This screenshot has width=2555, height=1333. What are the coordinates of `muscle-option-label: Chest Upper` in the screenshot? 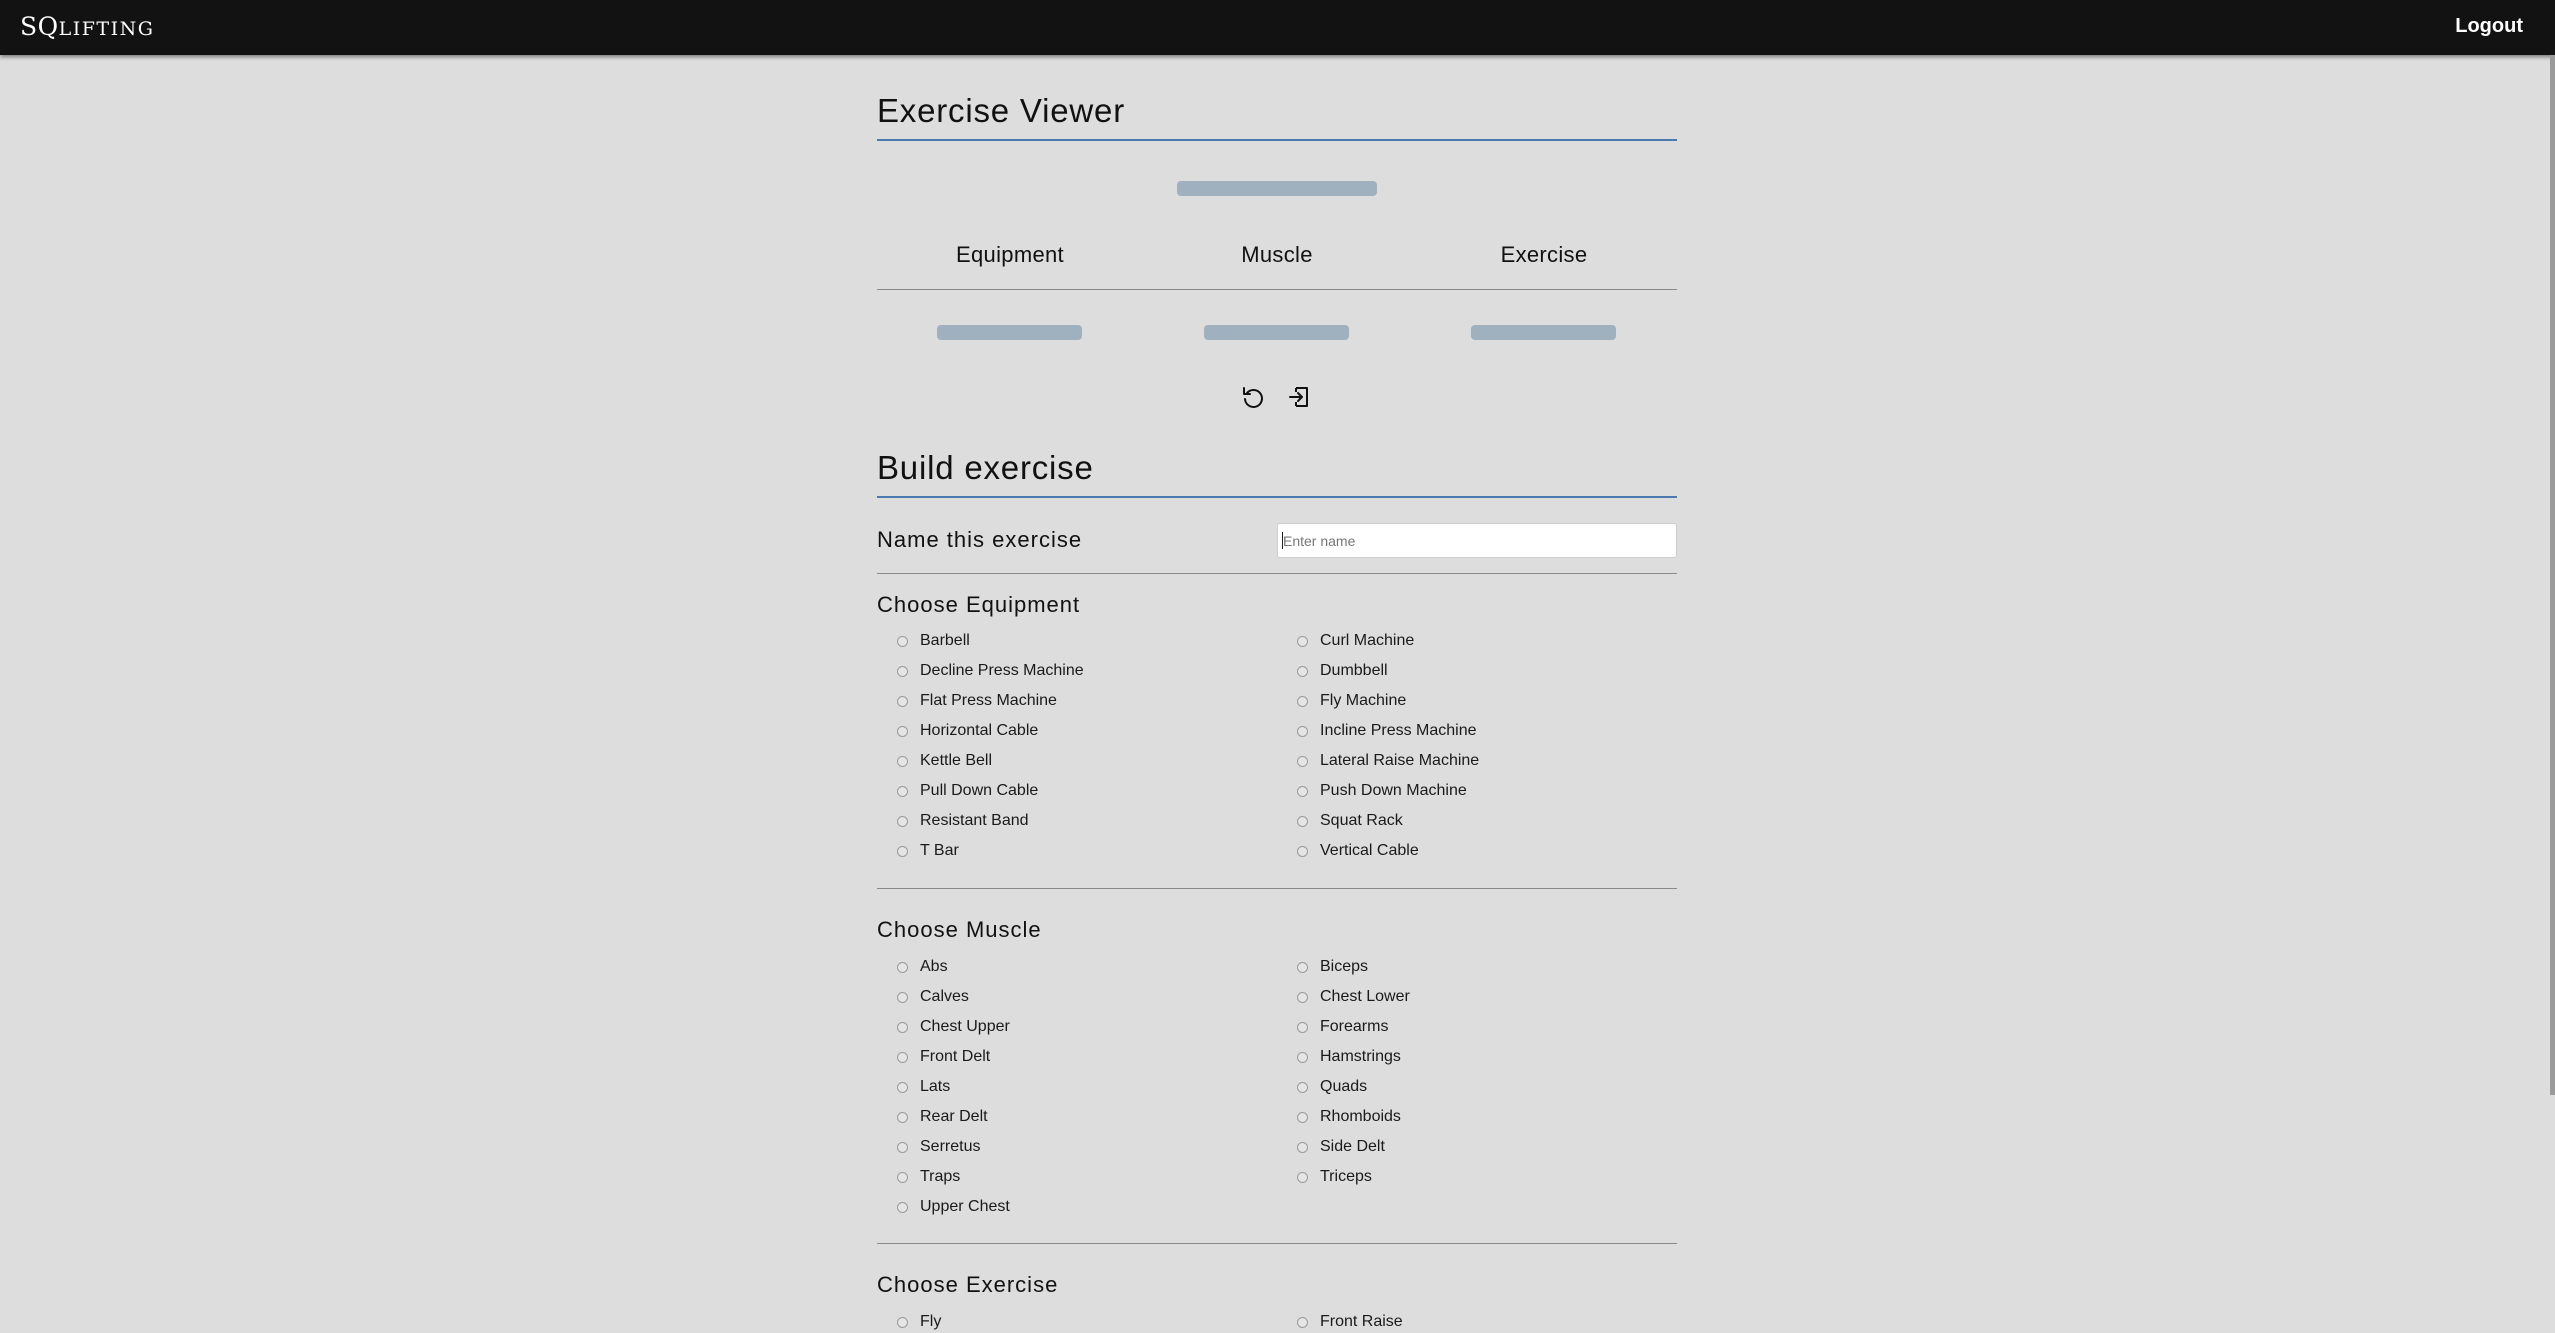 It's located at (965, 1026).